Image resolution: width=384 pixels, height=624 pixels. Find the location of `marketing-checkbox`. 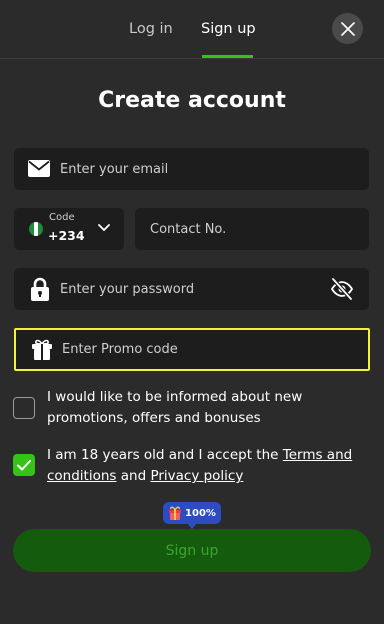

marketing-checkbox is located at coordinates (24, 408).